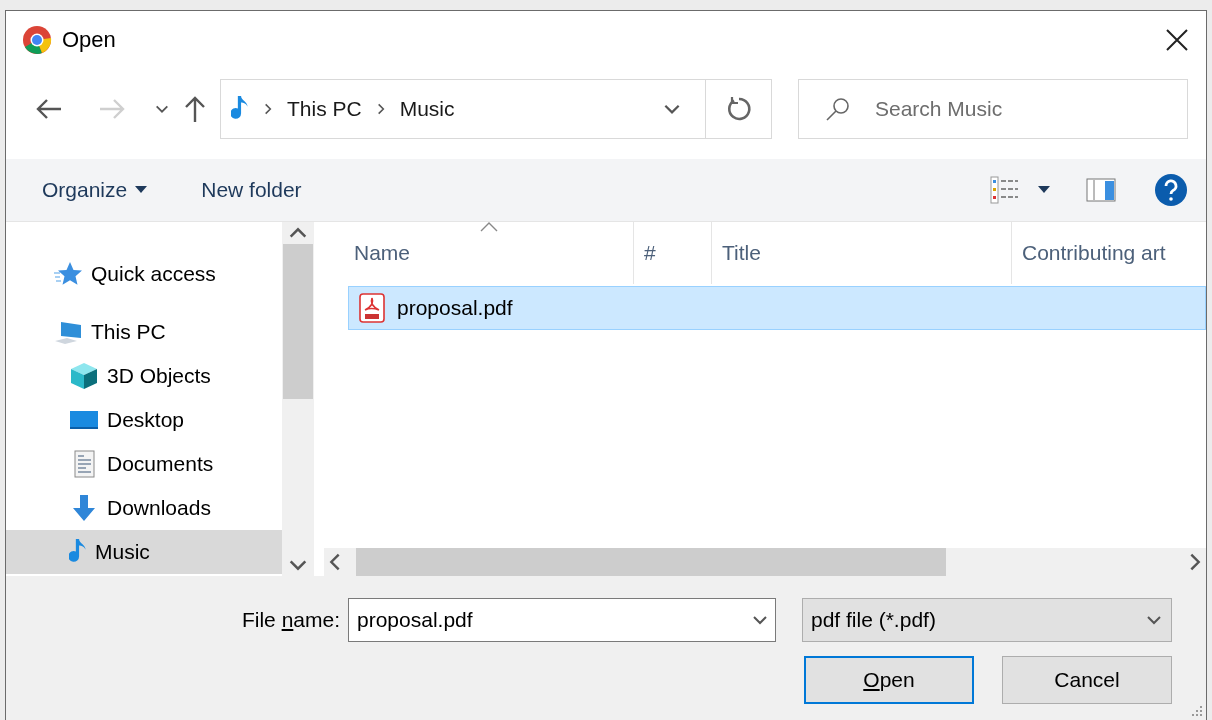 The height and width of the screenshot is (720, 1212). What do you see at coordinates (144, 274) in the screenshot?
I see `sidebar-item: Quick access` at bounding box center [144, 274].